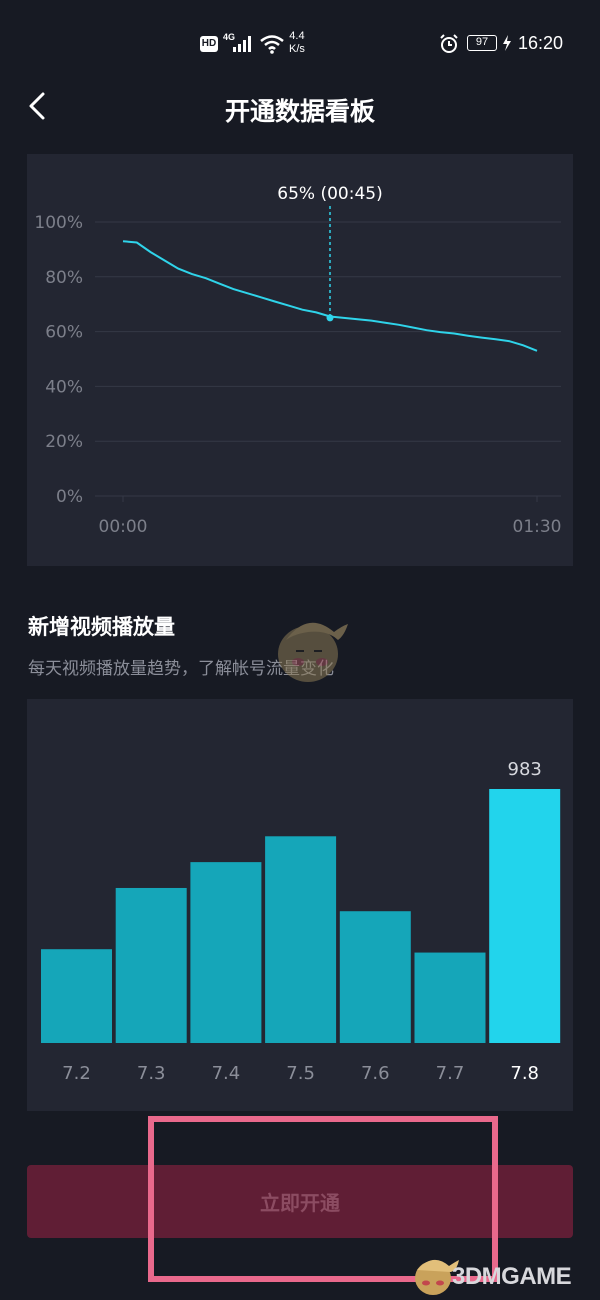 Image resolution: width=600 pixels, height=1300 pixels. I want to click on status-bar: HD 4G 4.4 K/s 97 16:20, so click(300, 40).